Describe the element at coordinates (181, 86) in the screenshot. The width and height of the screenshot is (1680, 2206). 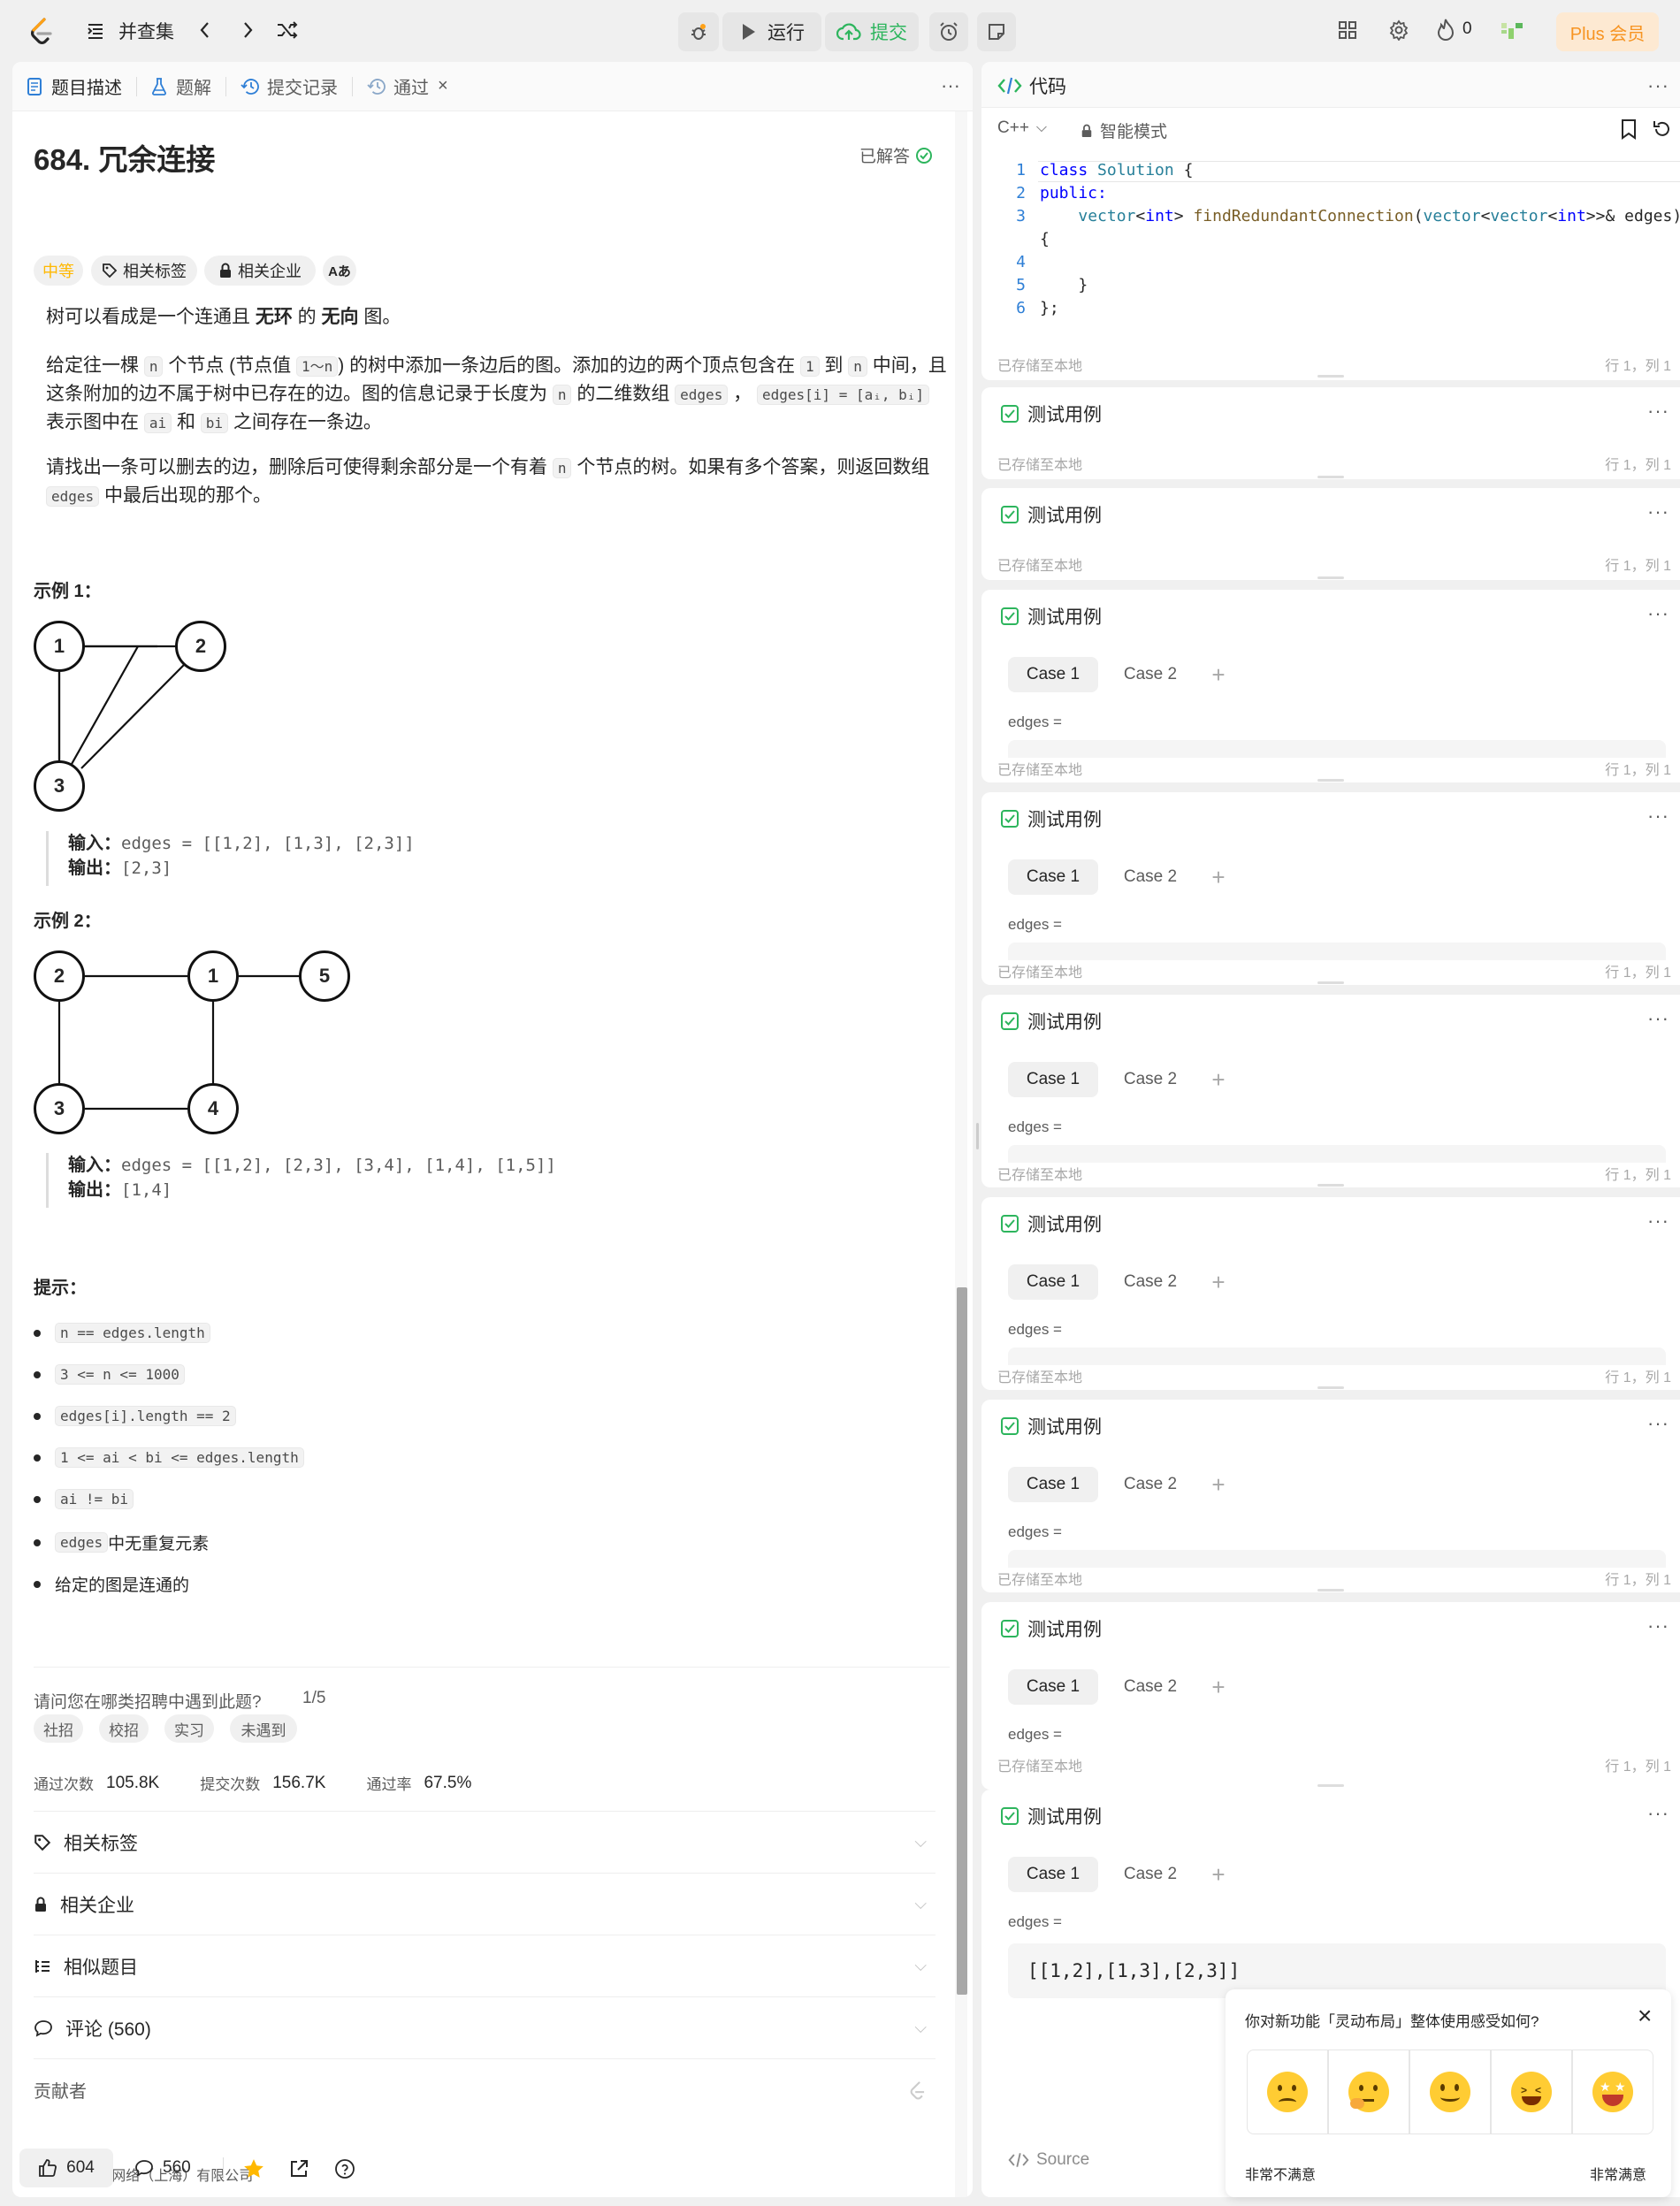
I see `tab-solutions: 题解` at that location.